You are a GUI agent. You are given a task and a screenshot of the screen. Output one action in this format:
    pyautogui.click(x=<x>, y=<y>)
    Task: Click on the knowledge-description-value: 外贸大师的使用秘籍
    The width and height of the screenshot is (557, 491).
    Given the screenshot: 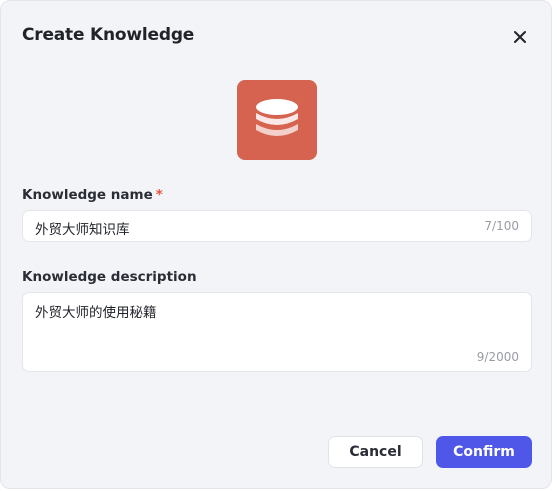 What is the action you would take?
    pyautogui.click(x=96, y=313)
    